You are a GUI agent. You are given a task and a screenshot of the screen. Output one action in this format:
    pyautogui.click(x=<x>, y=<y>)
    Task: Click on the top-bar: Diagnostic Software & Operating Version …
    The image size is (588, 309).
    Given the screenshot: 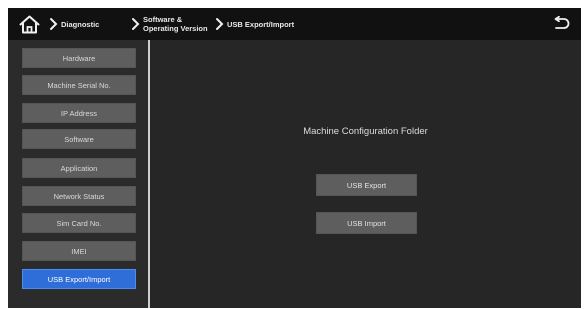 What is the action you would take?
    pyautogui.click(x=294, y=24)
    